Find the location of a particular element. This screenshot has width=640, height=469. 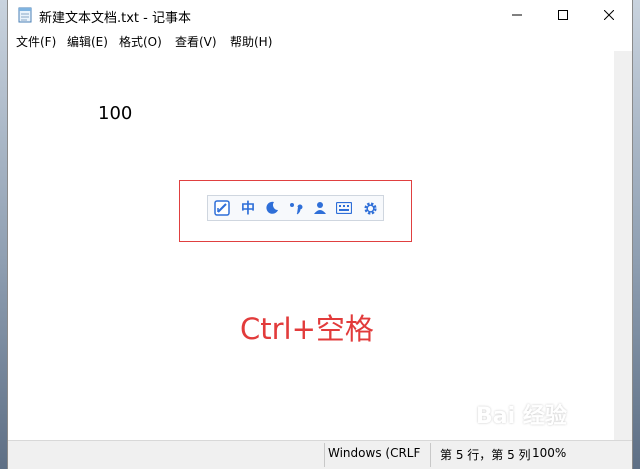

document-text: 100 is located at coordinates (115, 113).